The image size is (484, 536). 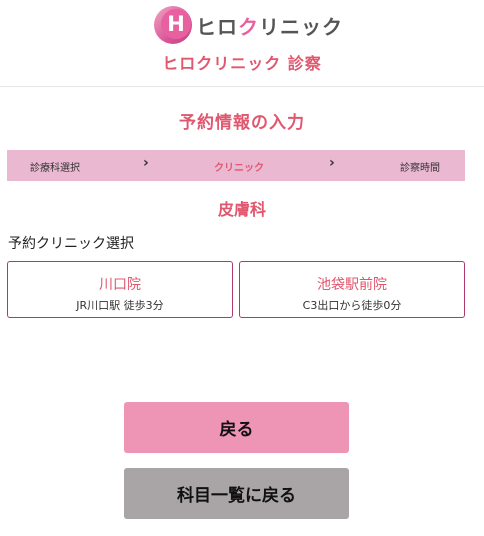 I want to click on clinic-access: C3出口から徒歩0分, so click(x=352, y=305).